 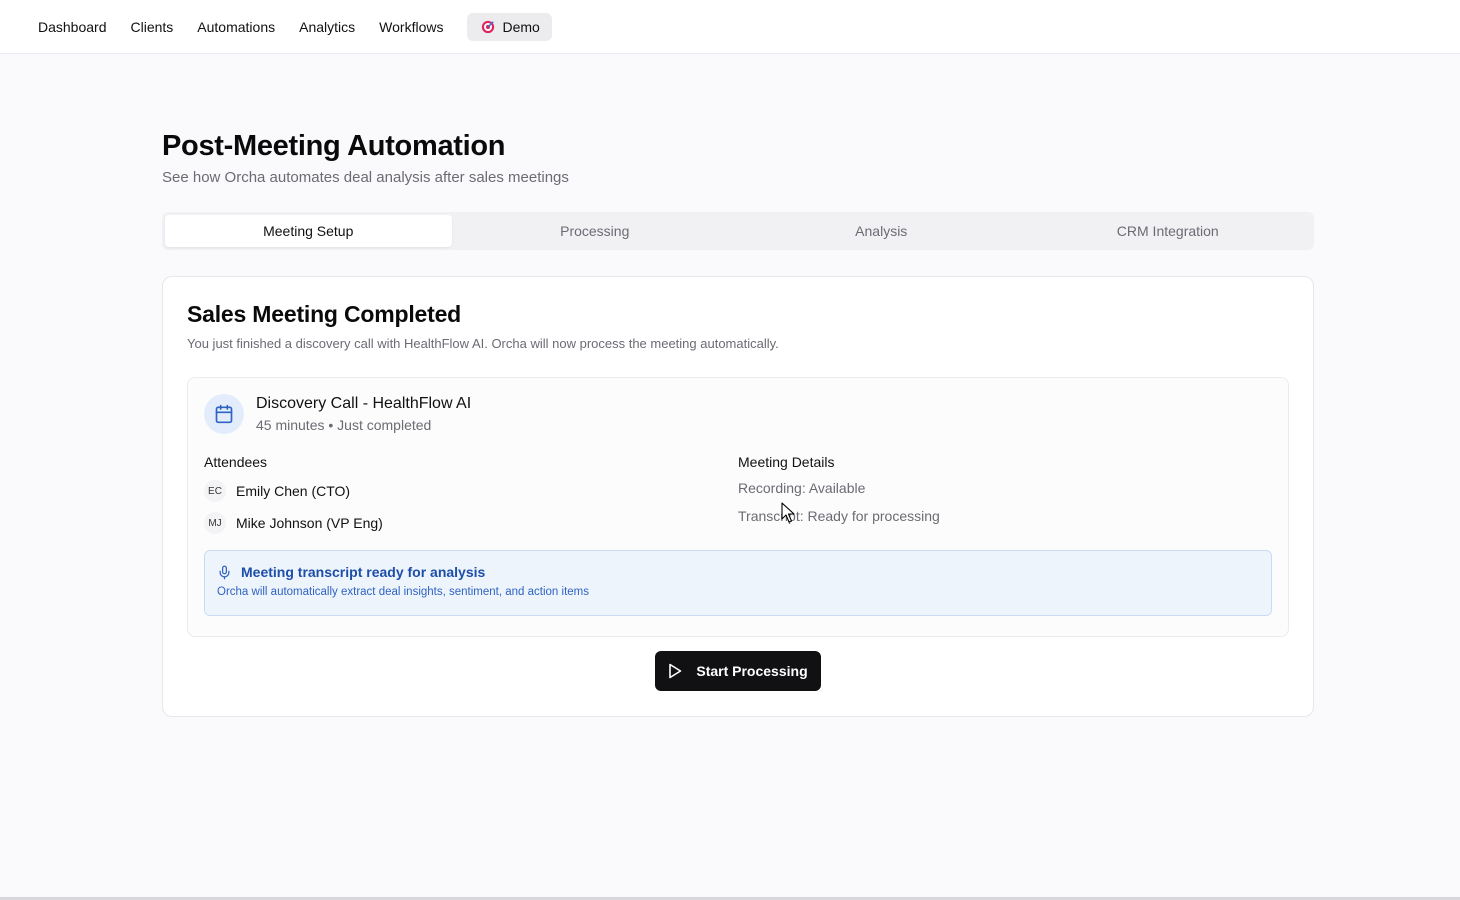 What do you see at coordinates (595, 231) in the screenshot?
I see `tab-processing: Processing` at bounding box center [595, 231].